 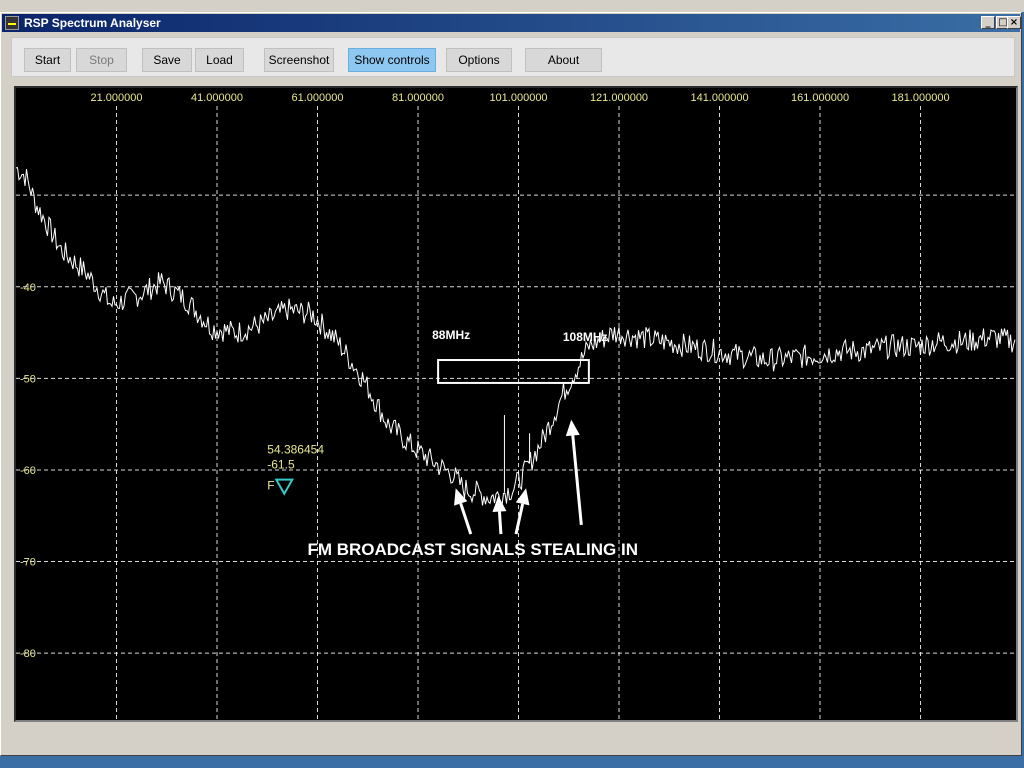 What do you see at coordinates (719, 98) in the screenshot?
I see `x-tick-label: 141.000000` at bounding box center [719, 98].